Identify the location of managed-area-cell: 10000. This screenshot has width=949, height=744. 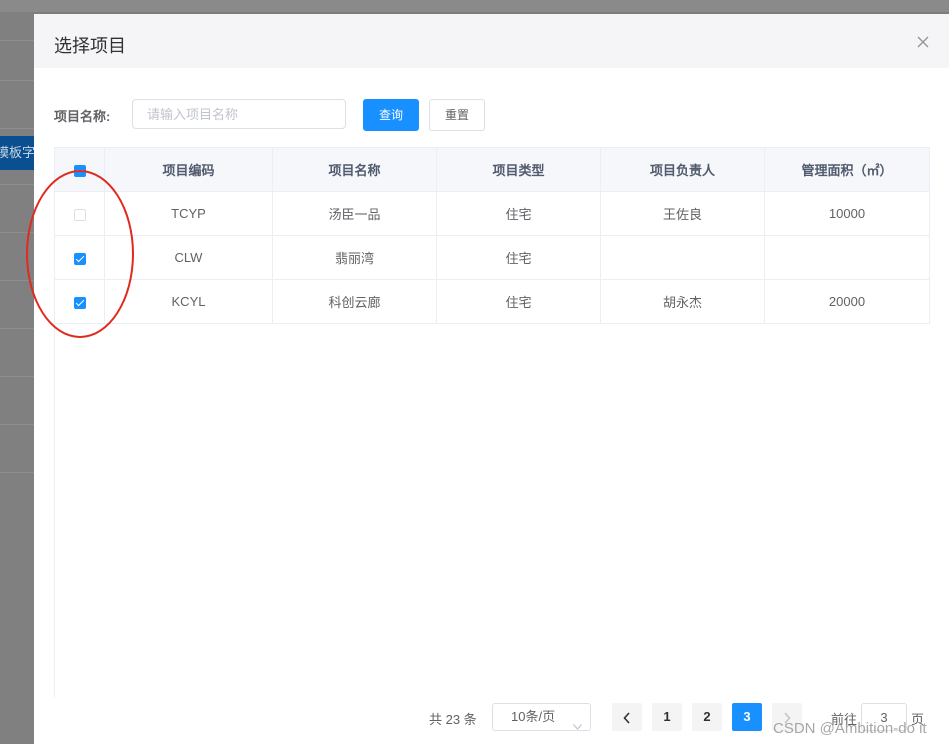
(847, 213).